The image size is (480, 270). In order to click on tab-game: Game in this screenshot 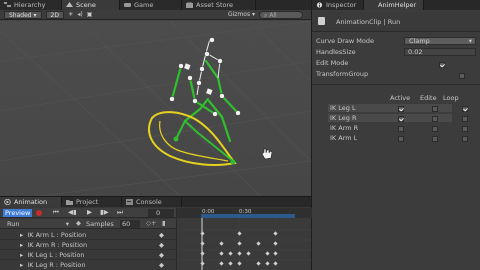, I will do `click(151, 5)`.